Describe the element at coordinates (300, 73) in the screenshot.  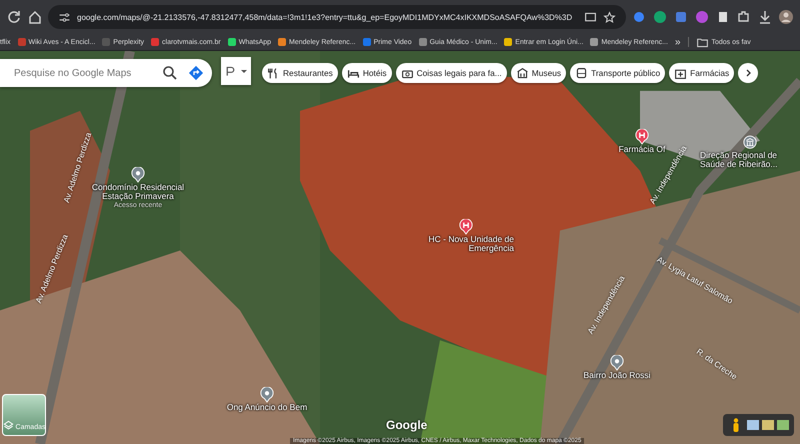
I see `category-chip: Restaurantes` at that location.